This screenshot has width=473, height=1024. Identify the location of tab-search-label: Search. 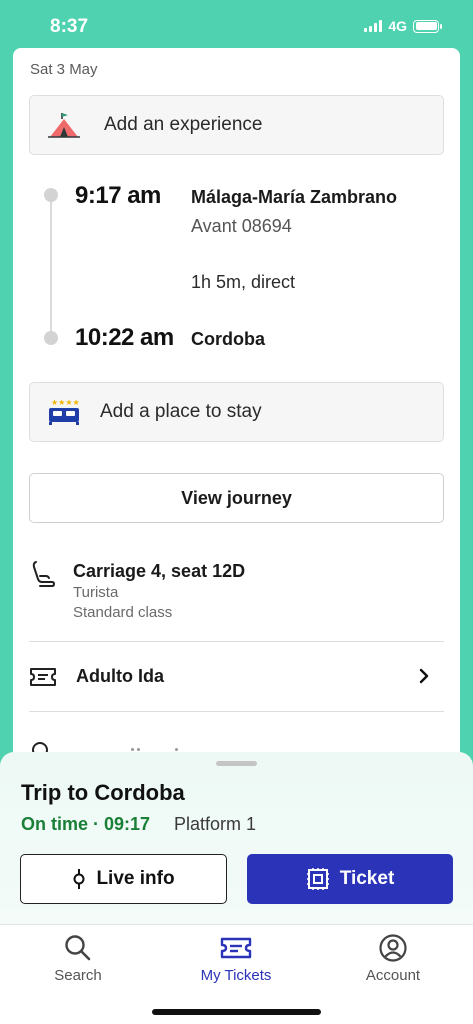
(78, 975).